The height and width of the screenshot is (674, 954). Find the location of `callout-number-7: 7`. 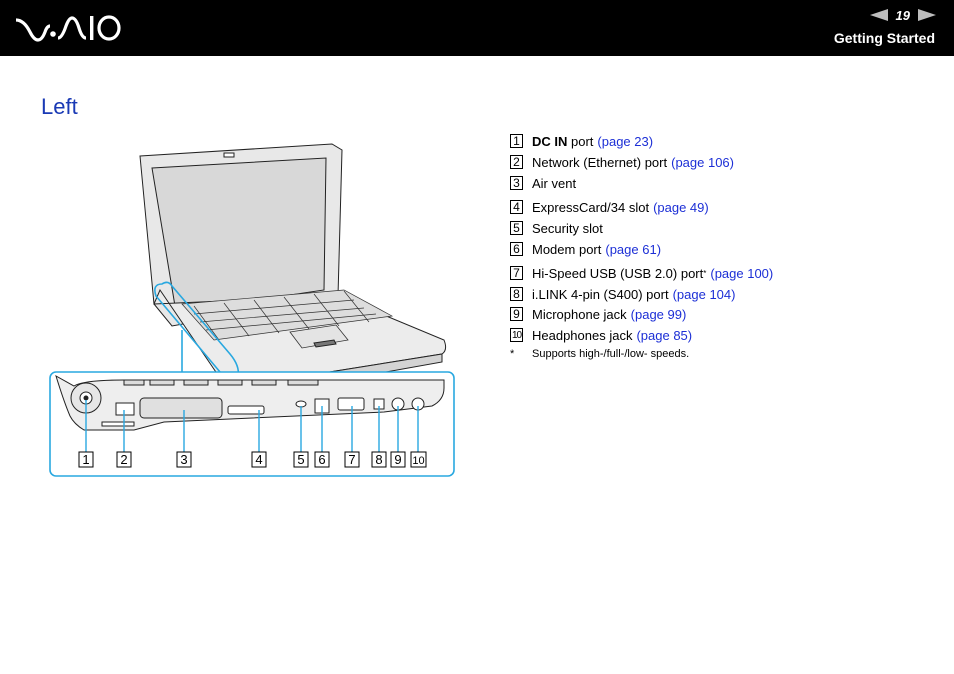

callout-number-7: 7 is located at coordinates (352, 459).